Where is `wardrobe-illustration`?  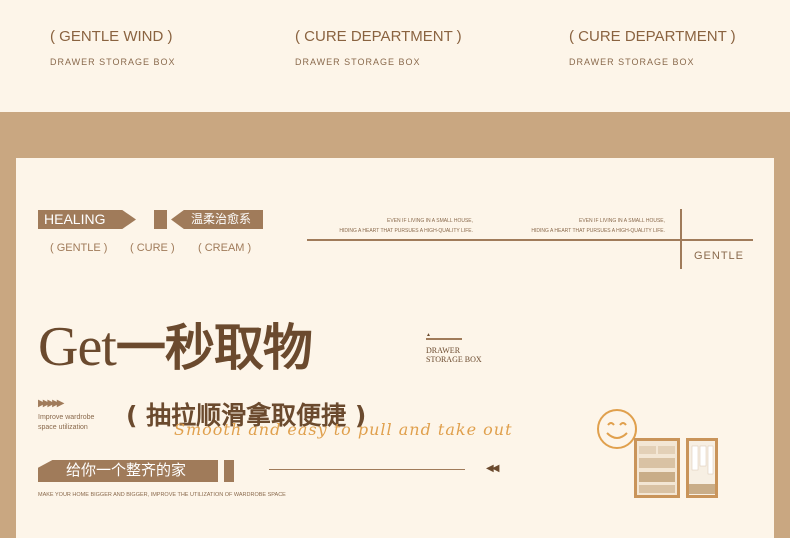
wardrobe-illustration is located at coordinates (676, 468).